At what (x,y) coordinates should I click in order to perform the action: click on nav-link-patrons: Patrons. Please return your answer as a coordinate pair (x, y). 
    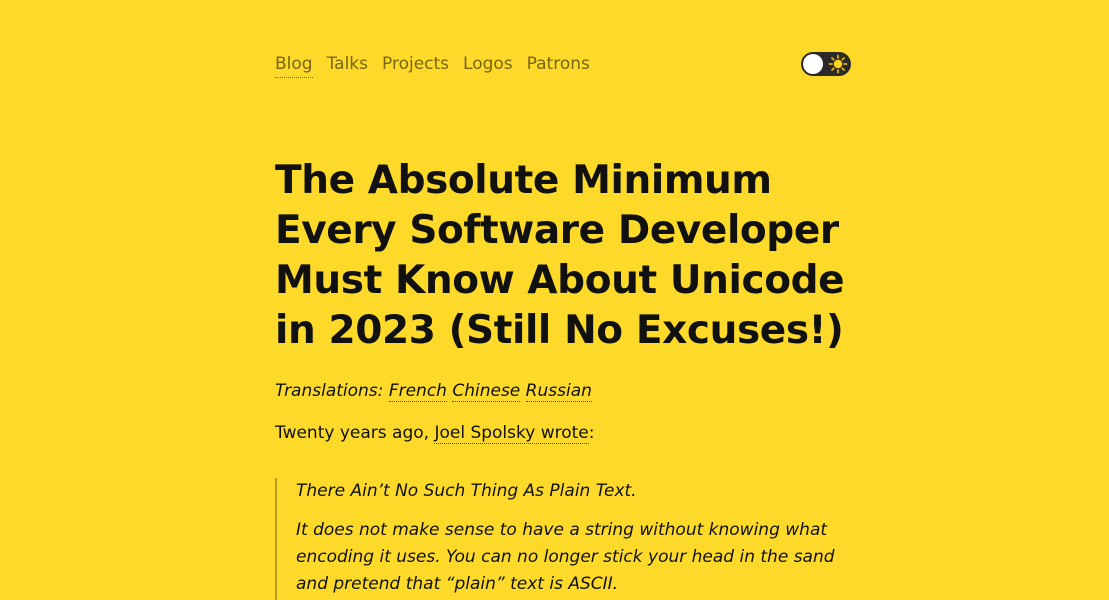
    Looking at the image, I should click on (558, 64).